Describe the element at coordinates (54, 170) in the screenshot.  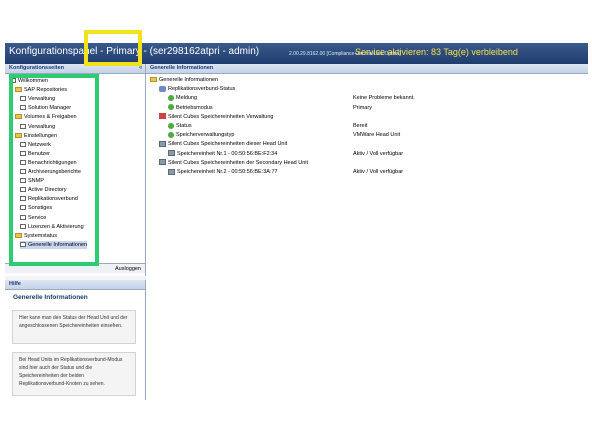
I see `highlight-box-green` at that location.